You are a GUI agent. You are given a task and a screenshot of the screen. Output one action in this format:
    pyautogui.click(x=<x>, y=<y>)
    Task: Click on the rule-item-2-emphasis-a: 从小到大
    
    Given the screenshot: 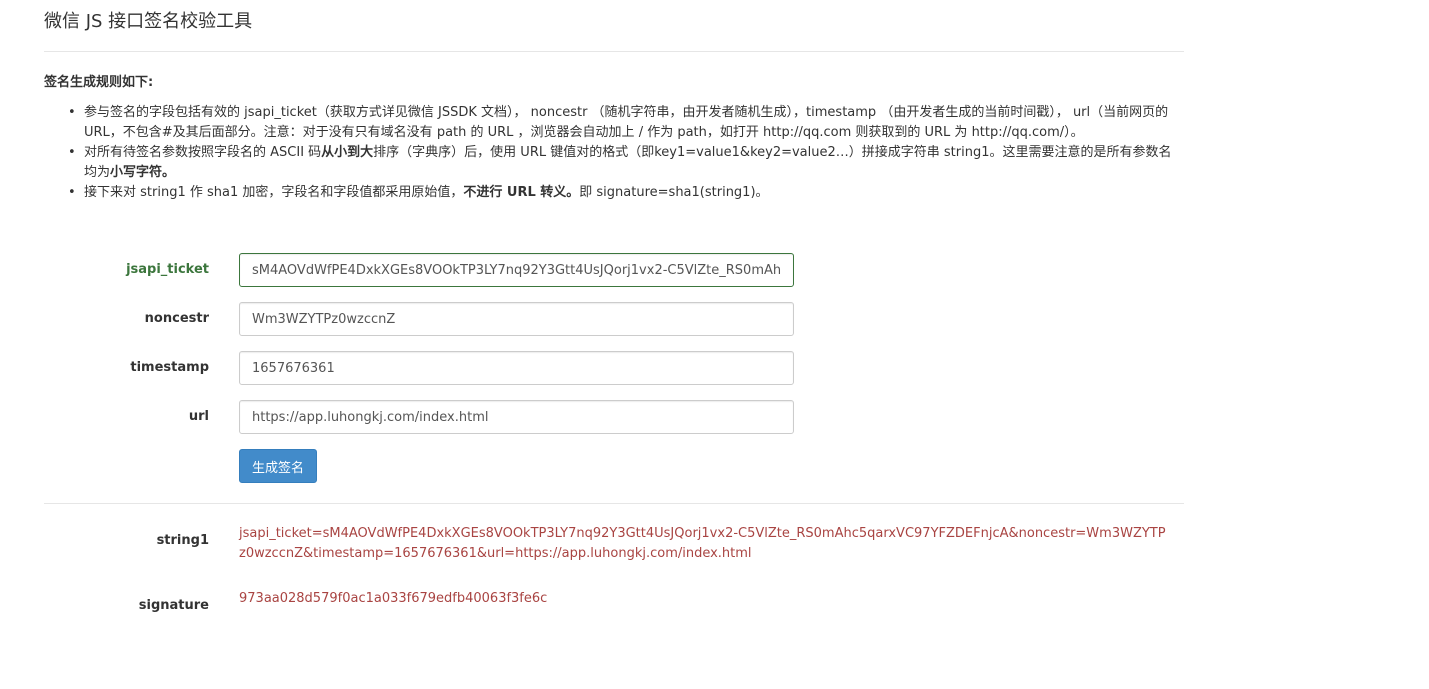 What is the action you would take?
    pyautogui.click(x=347, y=152)
    